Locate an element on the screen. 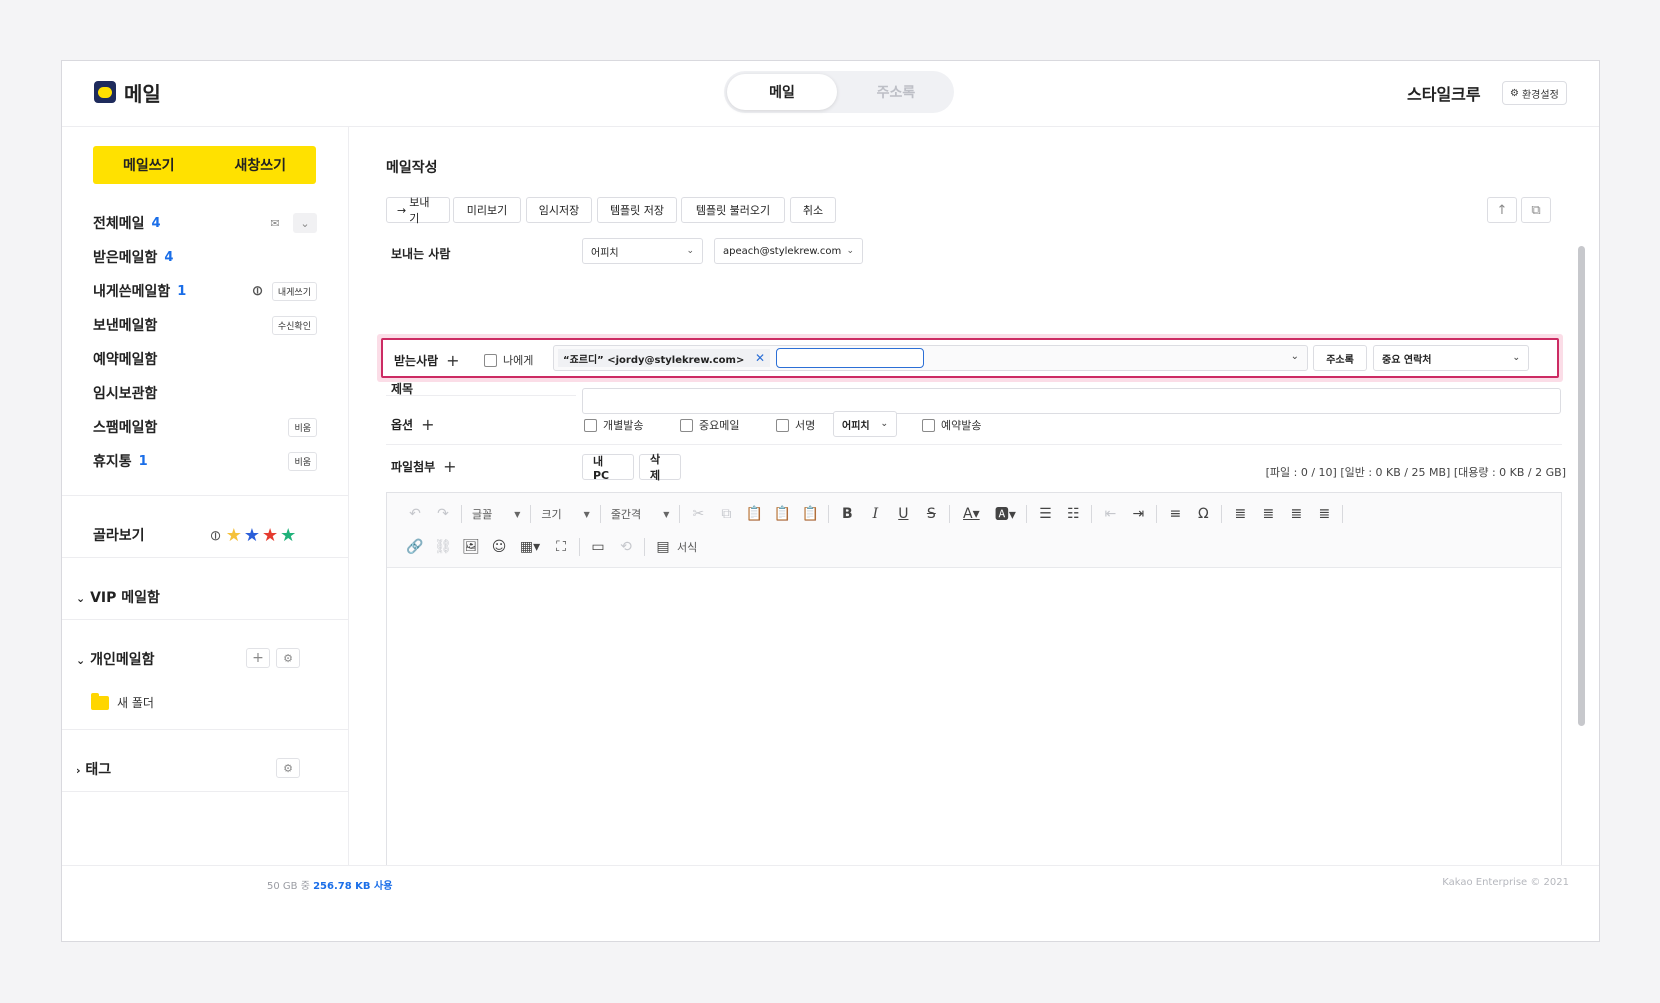 This screenshot has height=1003, width=1660. emoji-icon: ☺ is located at coordinates (499, 547).